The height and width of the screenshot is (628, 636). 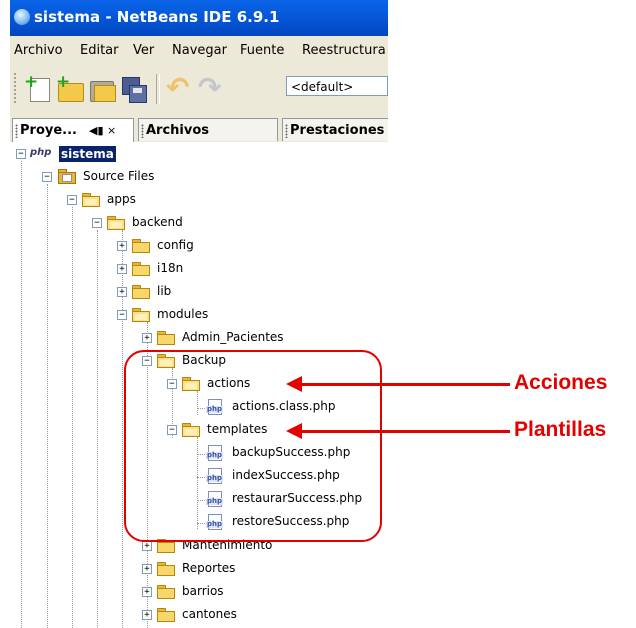 What do you see at coordinates (134, 89) in the screenshot?
I see `save-all-button` at bounding box center [134, 89].